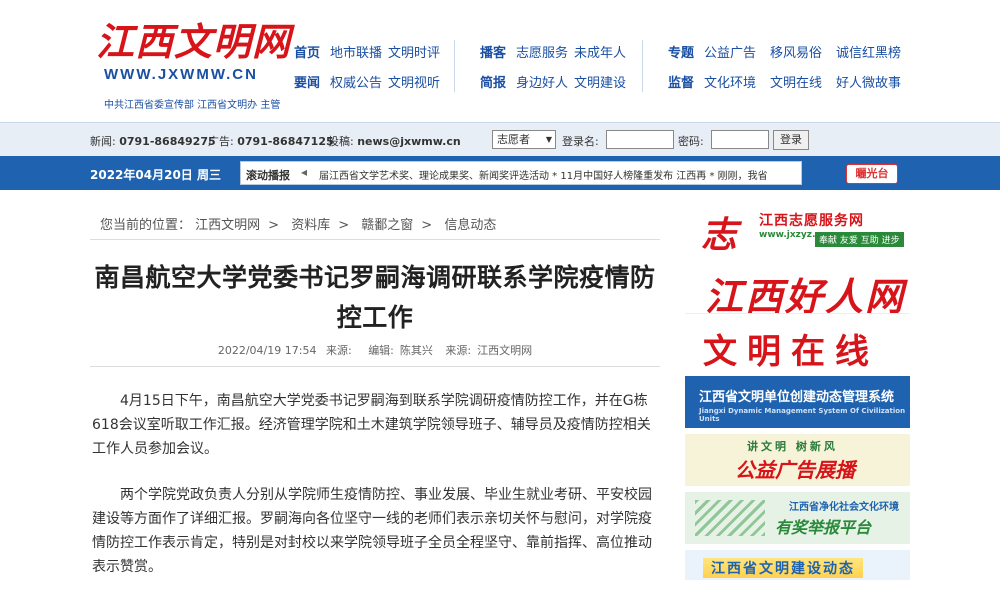 The height and width of the screenshot is (590, 1000). What do you see at coordinates (524, 139) in the screenshot?
I see `role-select: 志愿者 ▼` at bounding box center [524, 139].